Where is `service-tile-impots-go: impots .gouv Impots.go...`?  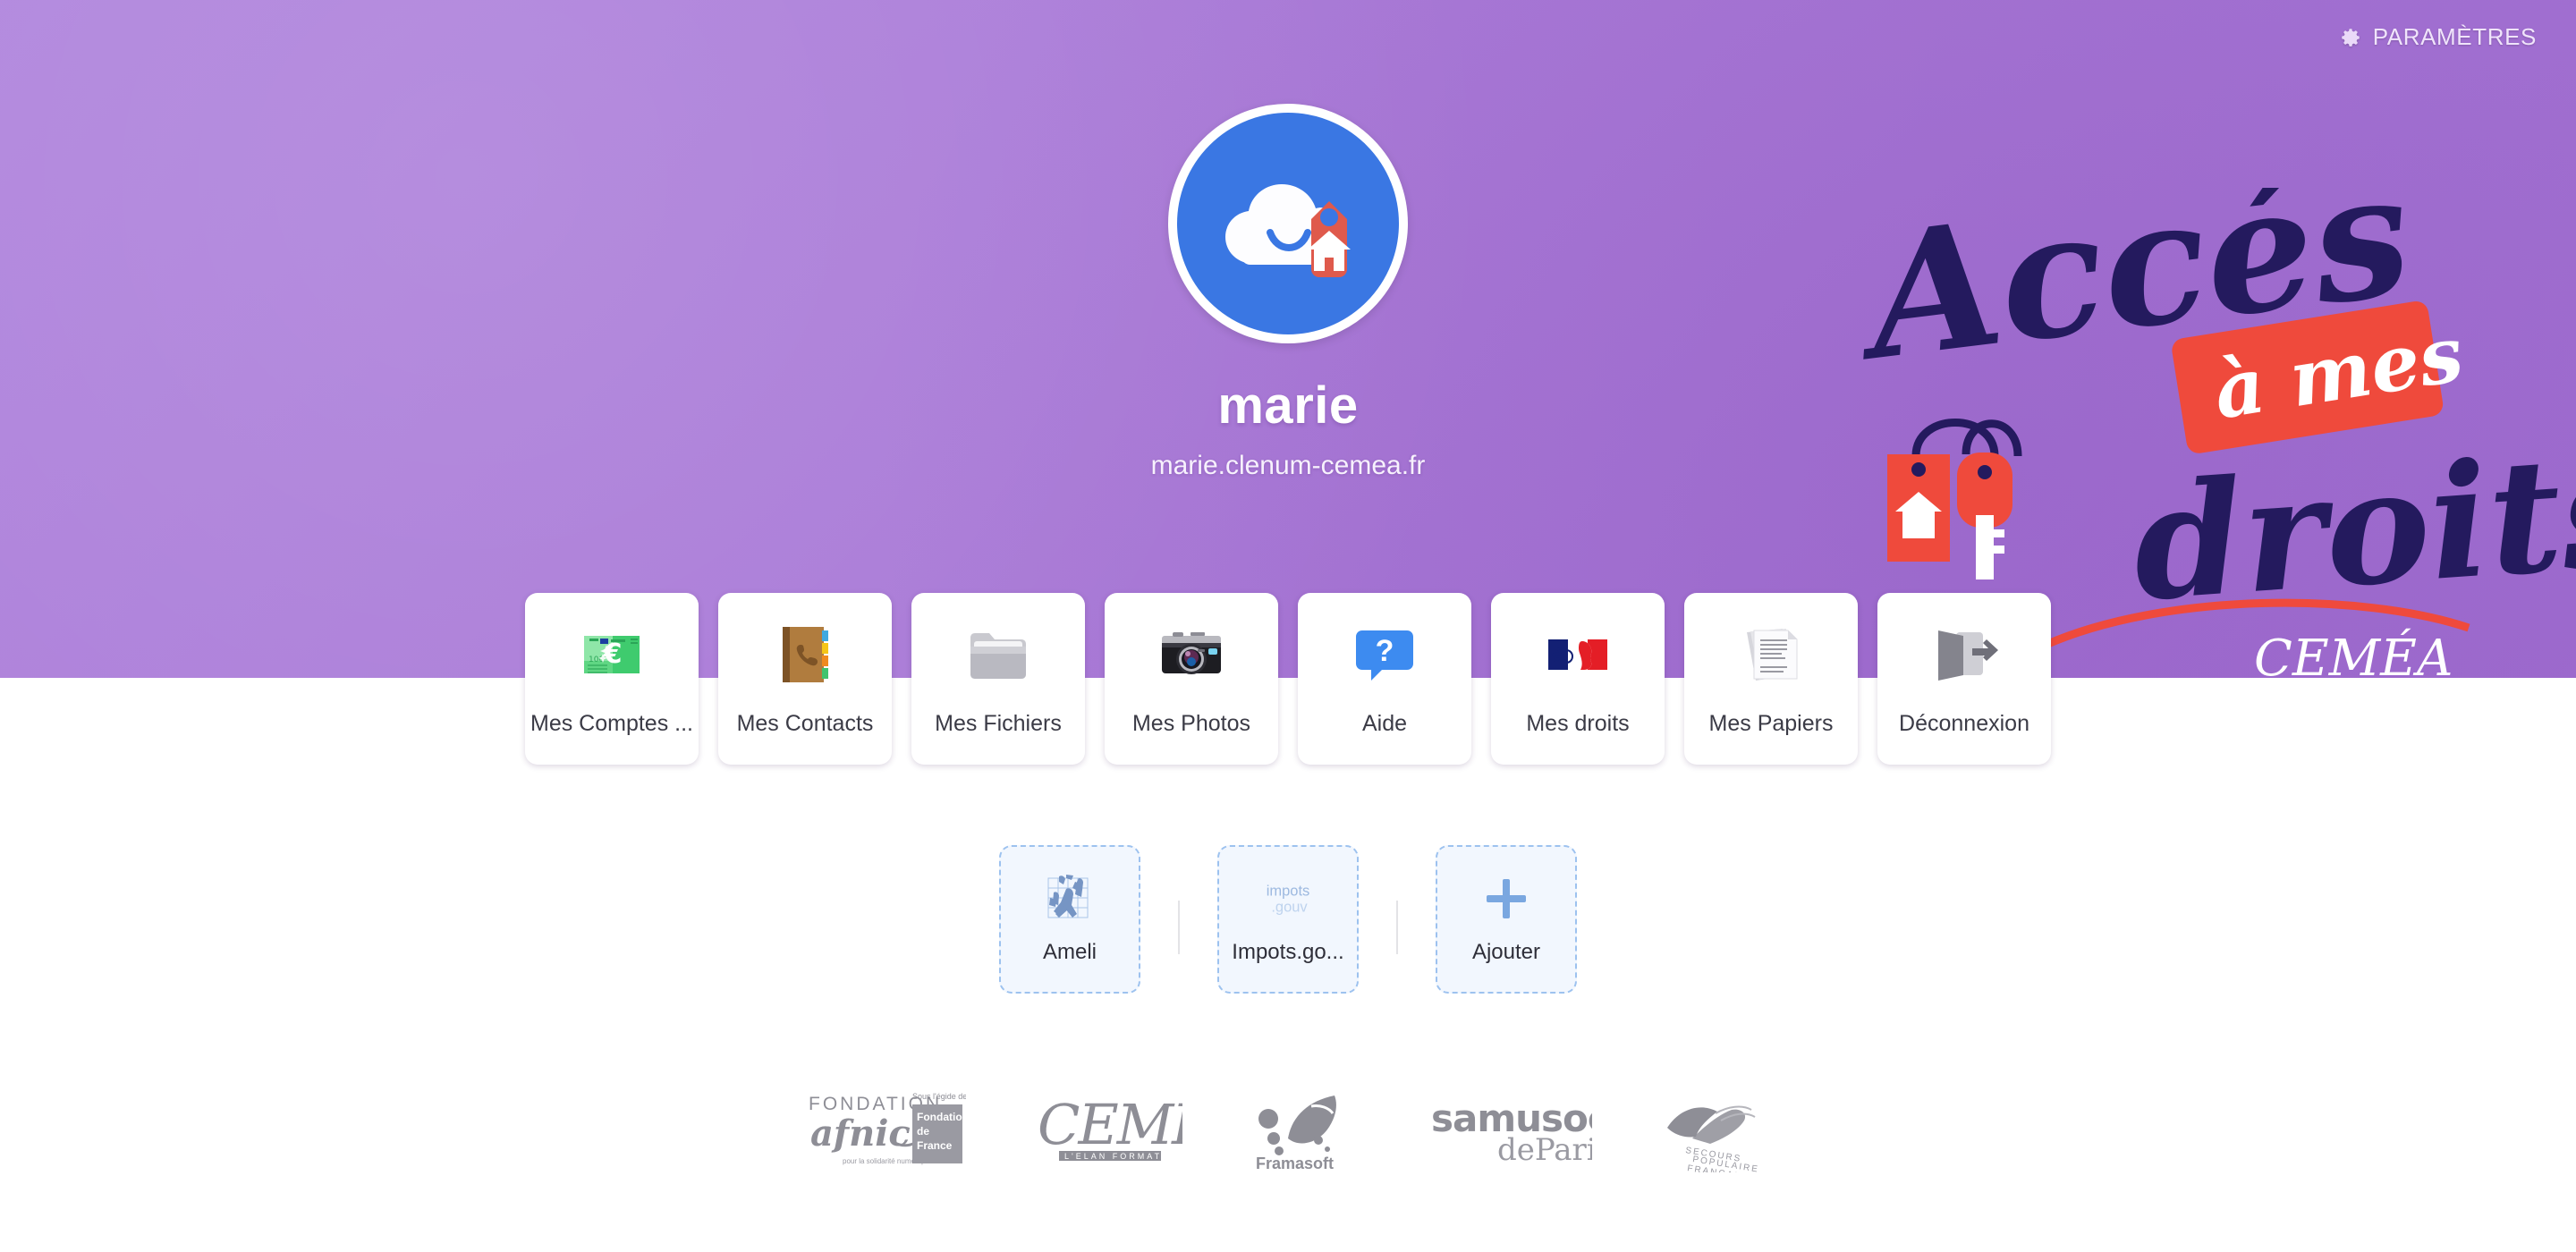
service-tile-impots-go: impots .gouv Impots.go... is located at coordinates (1288, 919).